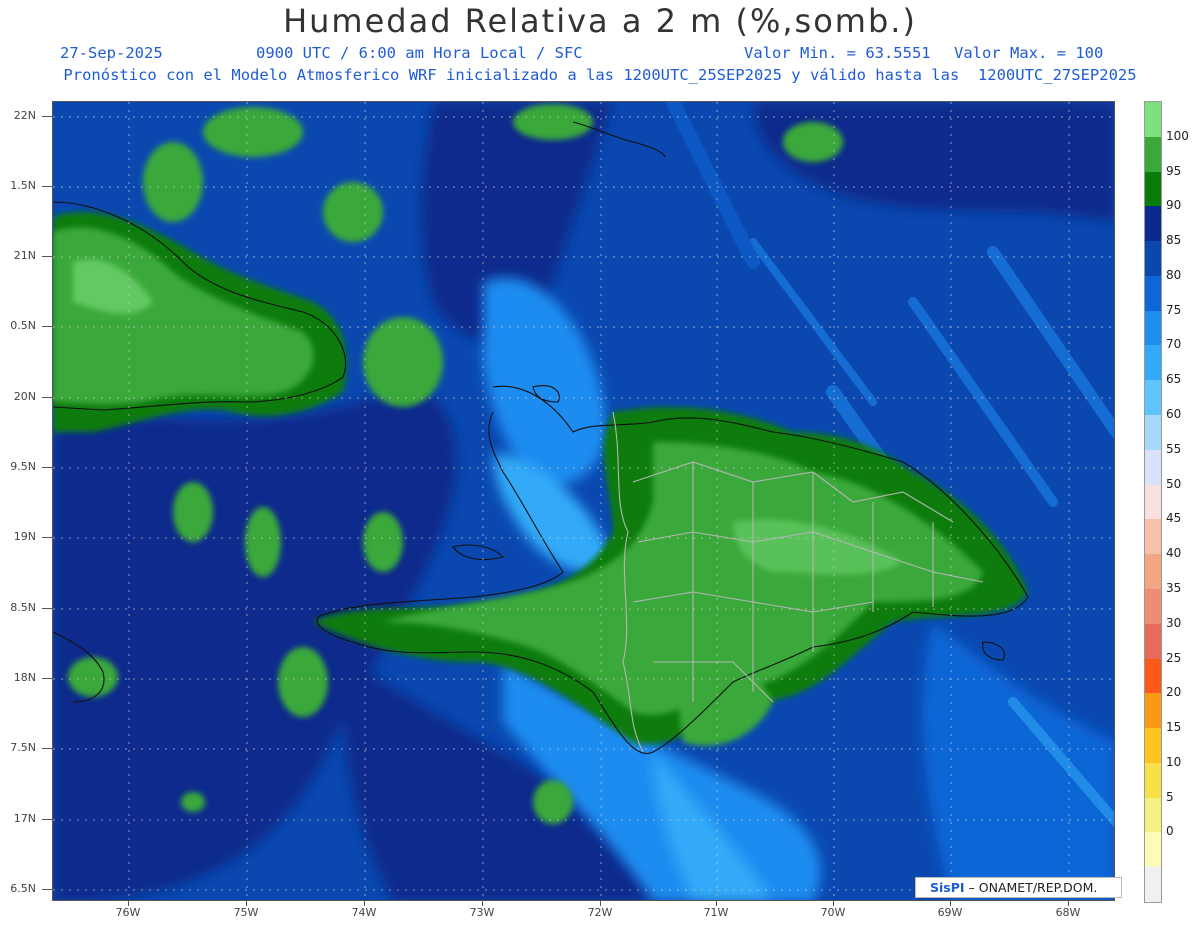 The width and height of the screenshot is (1200, 927). Describe the element at coordinates (24, 255) in the screenshot. I see `y-label-21n: 21N` at that location.